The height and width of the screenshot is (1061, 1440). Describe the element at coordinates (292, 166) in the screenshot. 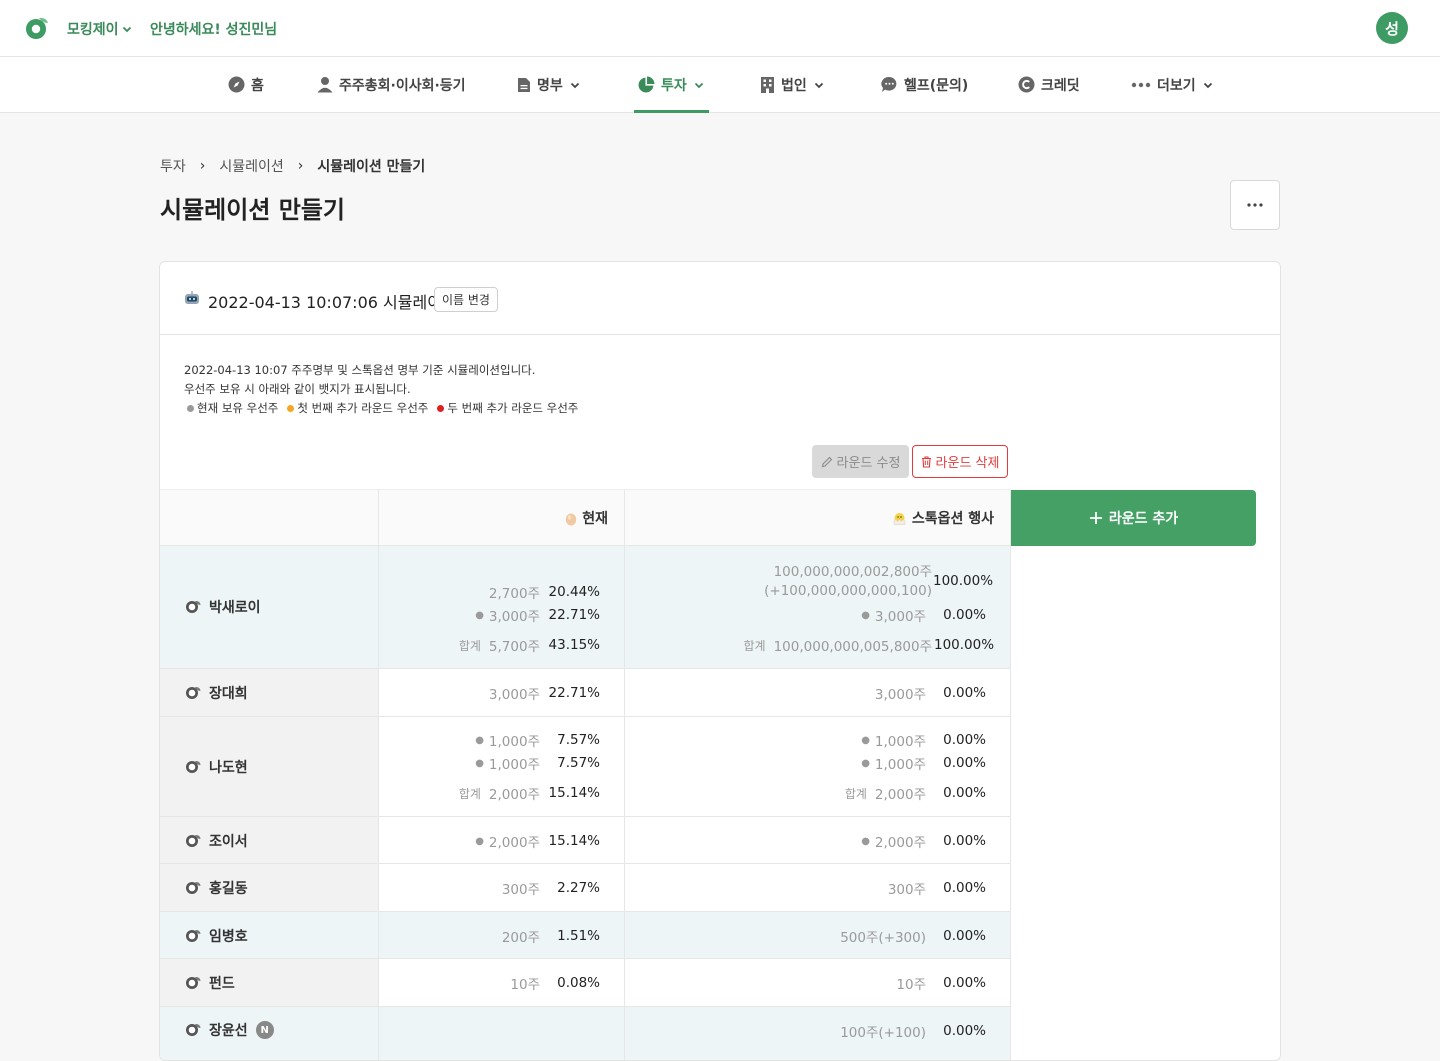

I see `breadcrumb: 투자 › 시뮬레이션 › 시뮬레이션 만들기` at that location.